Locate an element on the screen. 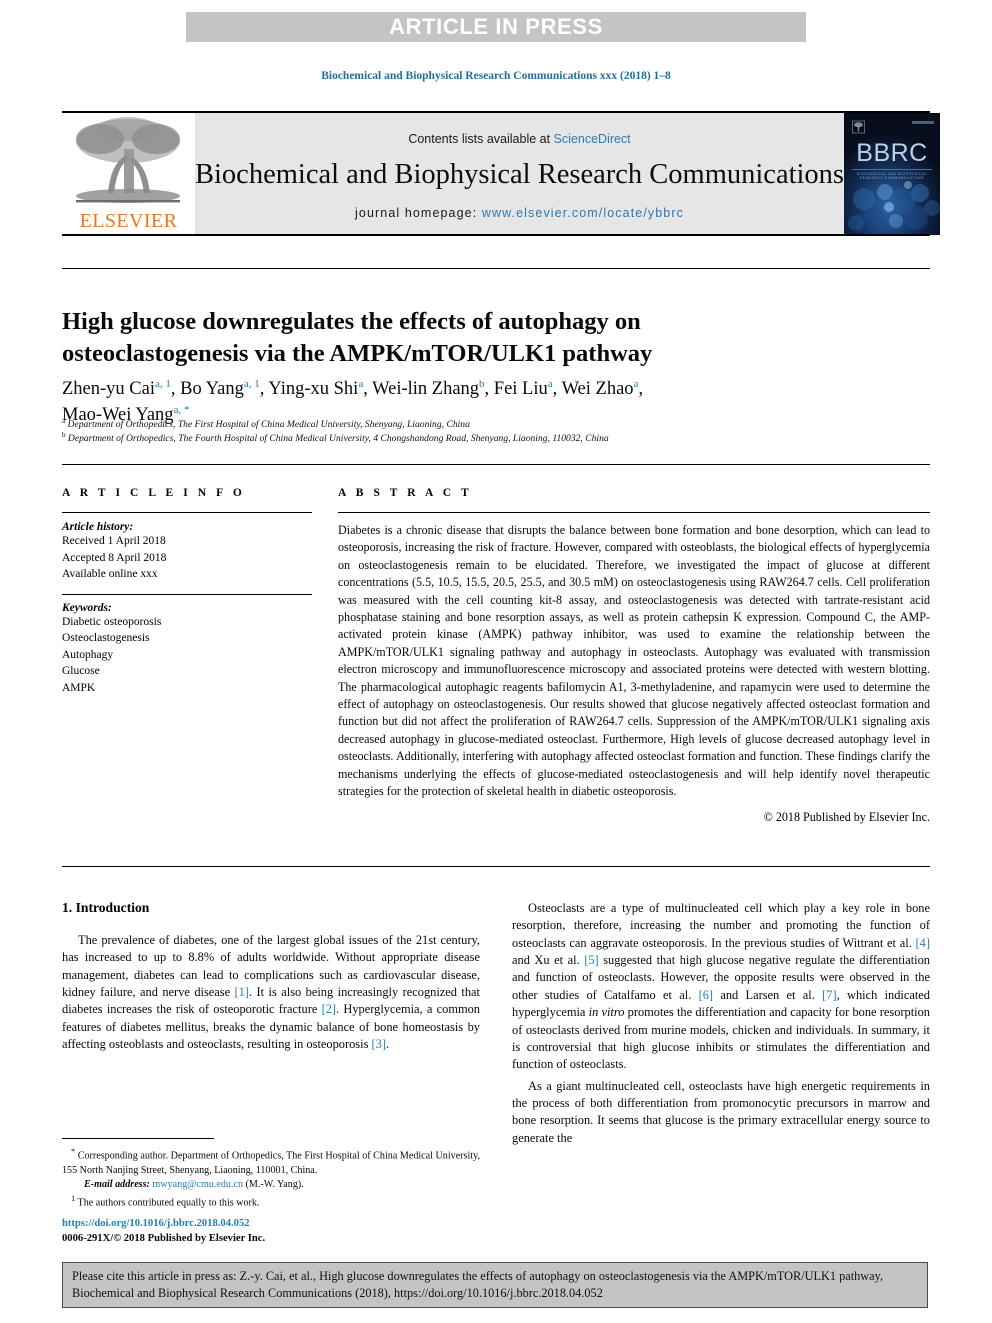  email-label: E-mail address: is located at coordinates (117, 1185).